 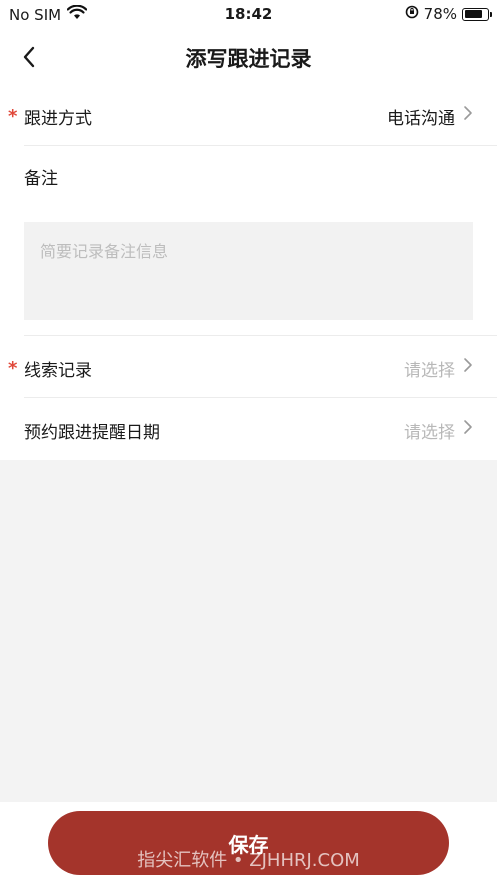 I want to click on follow-method-label: 跟进方式, so click(x=58, y=119).